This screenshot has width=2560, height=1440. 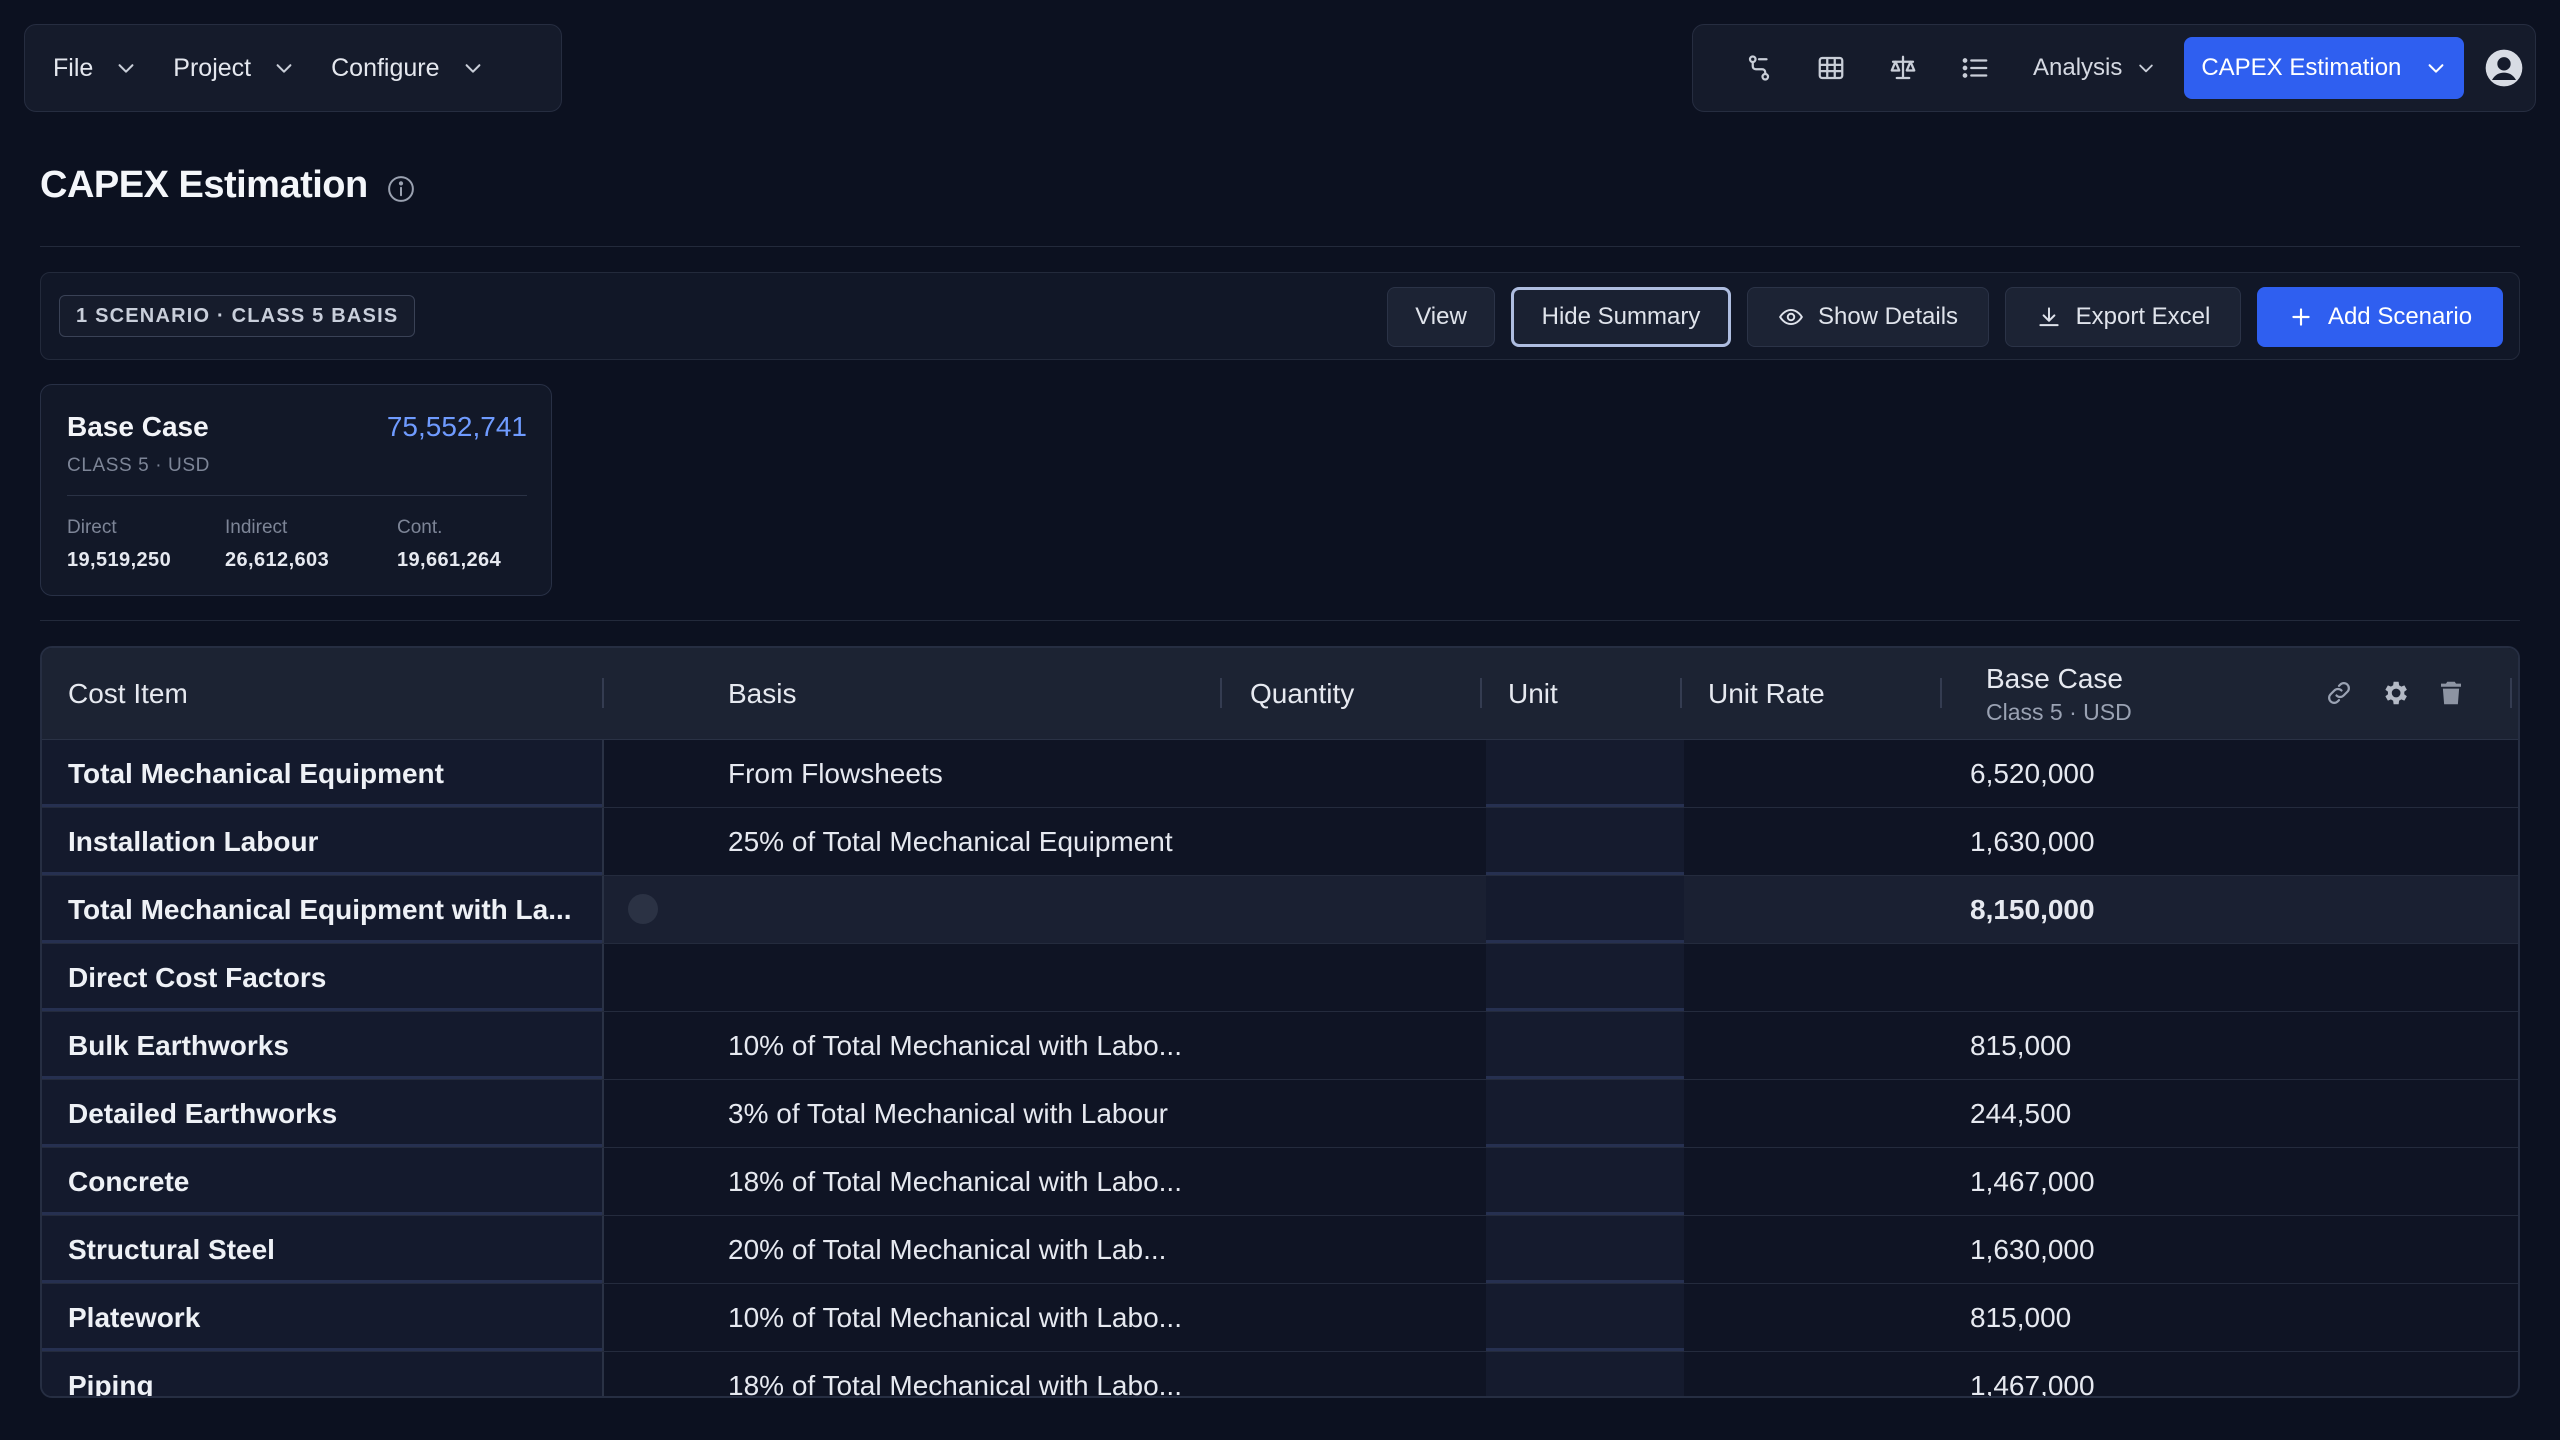 What do you see at coordinates (1903, 68) in the screenshot?
I see `compare-view-button` at bounding box center [1903, 68].